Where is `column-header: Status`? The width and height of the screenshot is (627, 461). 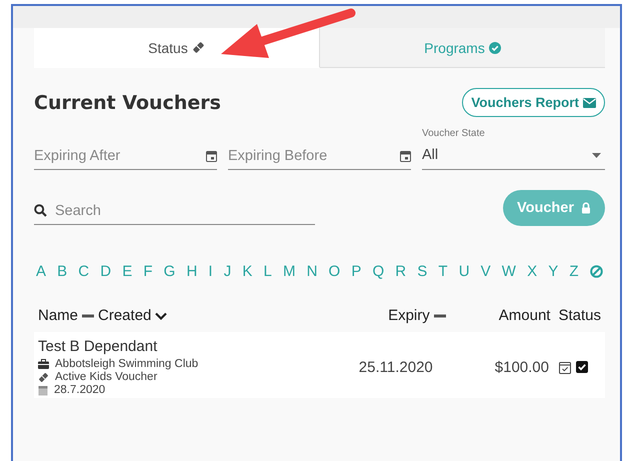
column-header: Status is located at coordinates (579, 315).